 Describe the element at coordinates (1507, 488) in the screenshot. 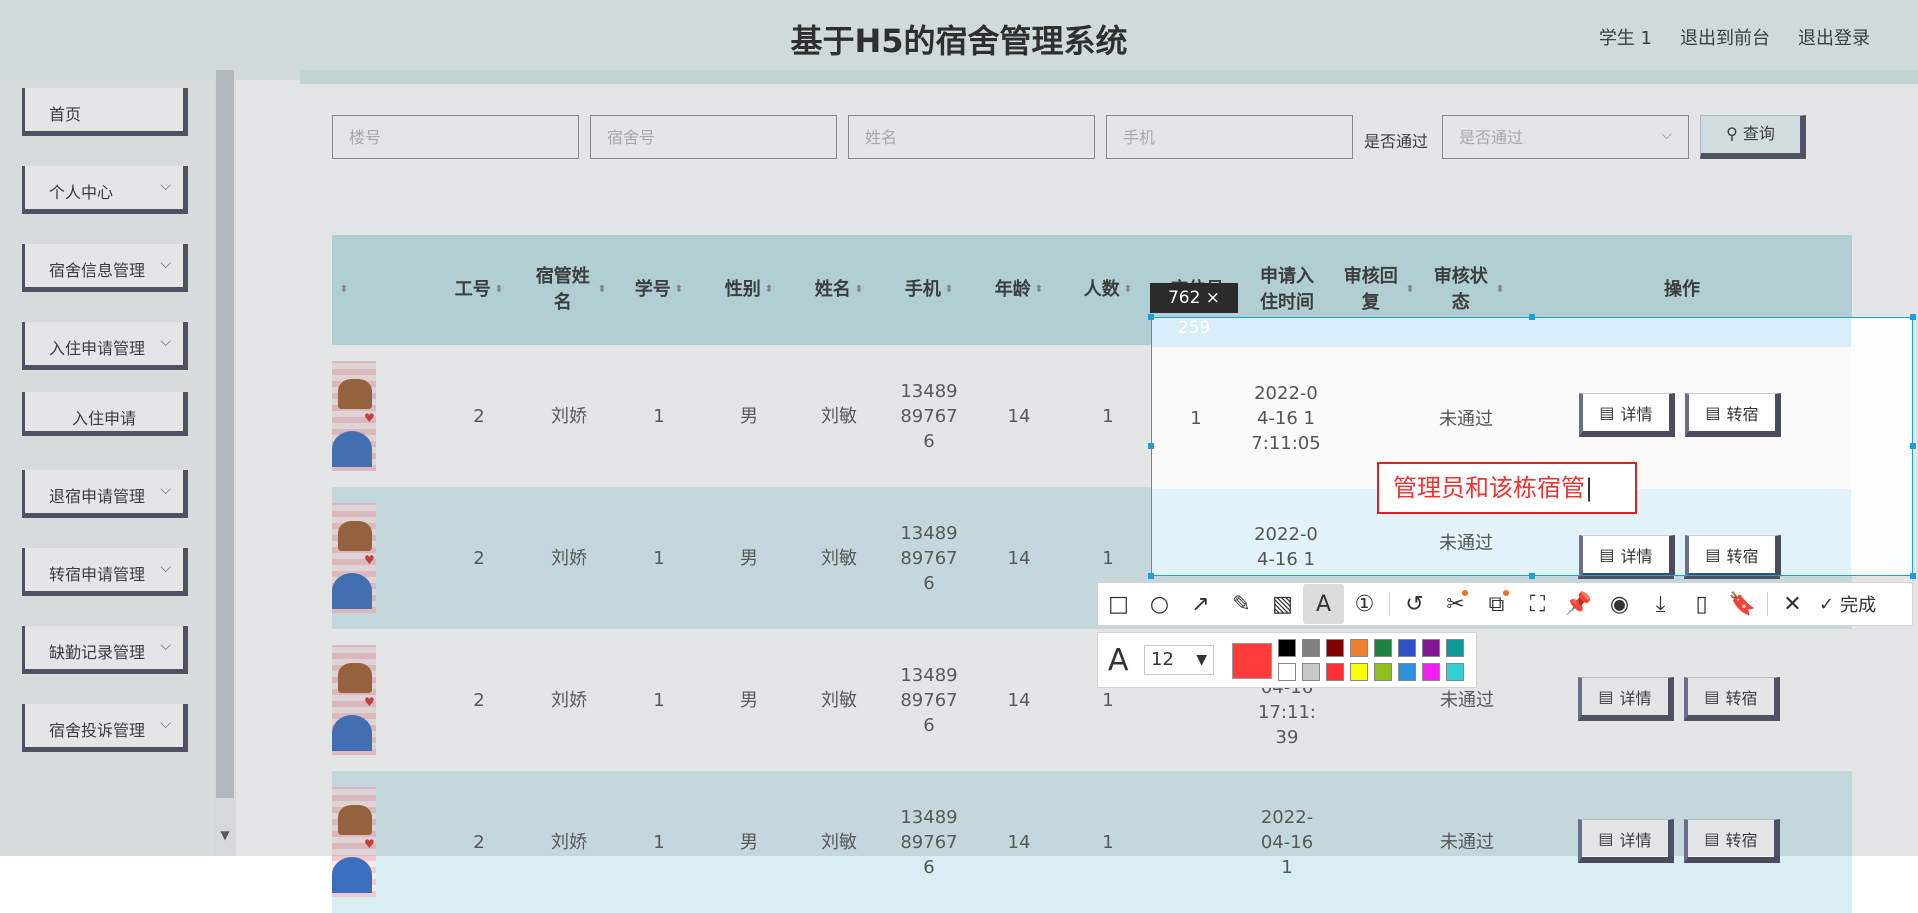

I see `annotation-text-input: 管理员和该栋宿管|` at that location.